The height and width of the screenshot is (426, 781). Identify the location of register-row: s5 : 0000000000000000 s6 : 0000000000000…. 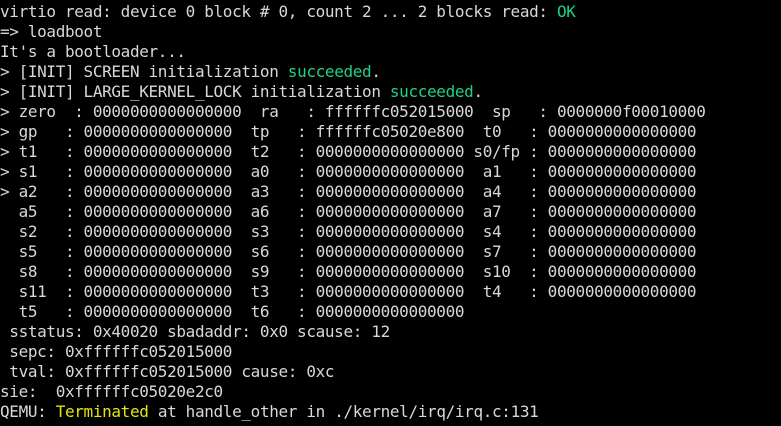
(348, 251).